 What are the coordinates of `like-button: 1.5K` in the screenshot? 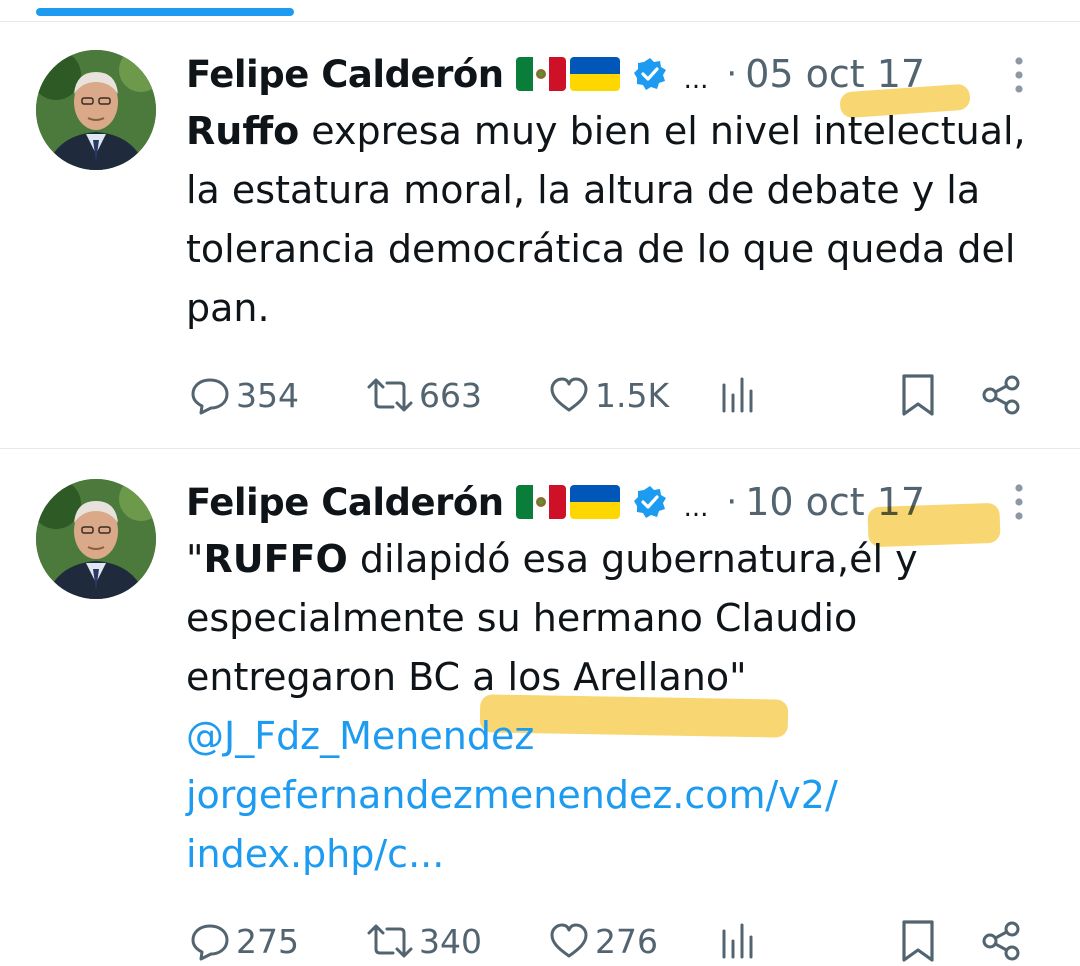 It's located at (608, 395).